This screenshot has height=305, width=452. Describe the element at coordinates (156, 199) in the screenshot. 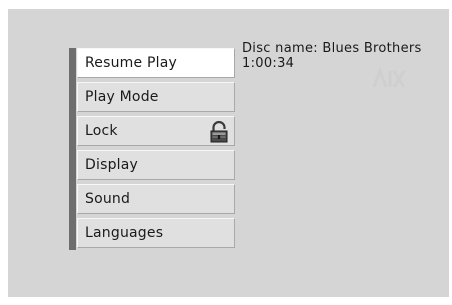

I see `menu-item-sound: Sound` at that location.